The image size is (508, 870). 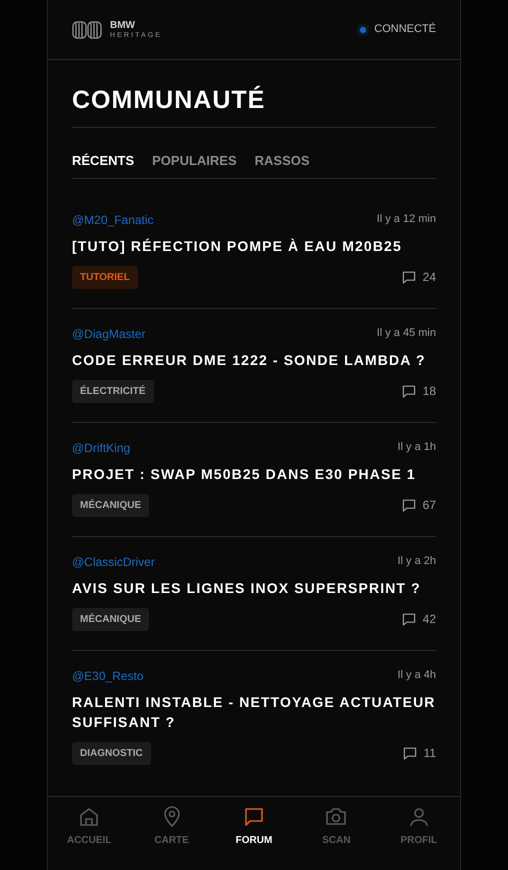 I want to click on post-title: RALENTI INSTABLE - NETTOYAGE ACTUATEUR SUFFISANT ?, so click(x=254, y=712).